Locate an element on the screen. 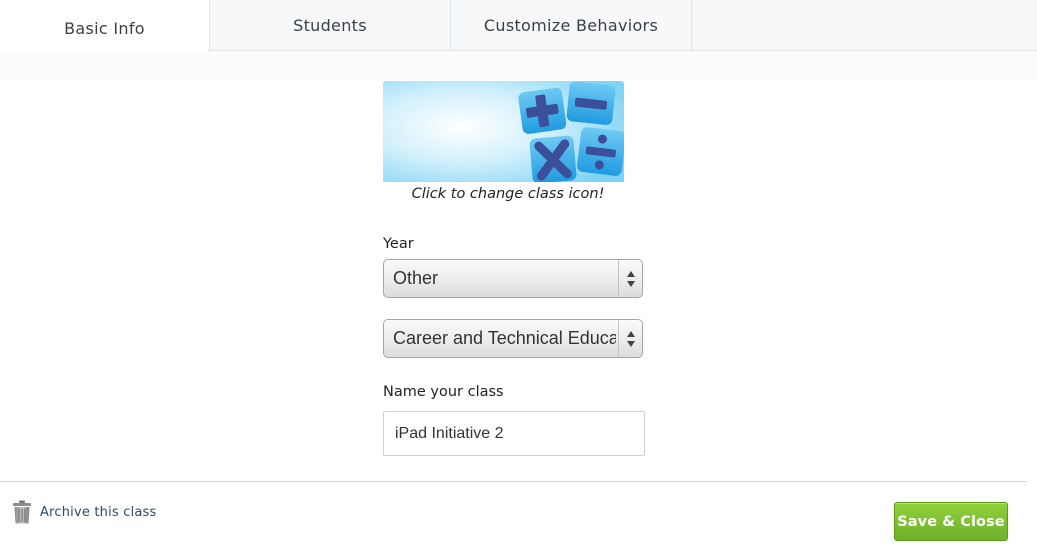 The image size is (1037, 560). tab-students: Students is located at coordinates (330, 25).